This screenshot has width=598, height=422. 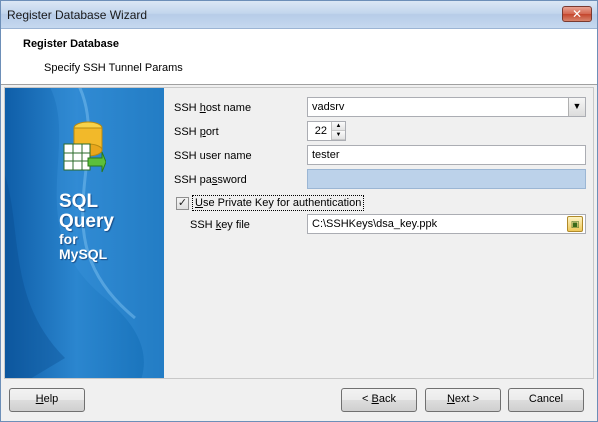 I want to click on product-line-1: SQL, so click(x=79, y=201).